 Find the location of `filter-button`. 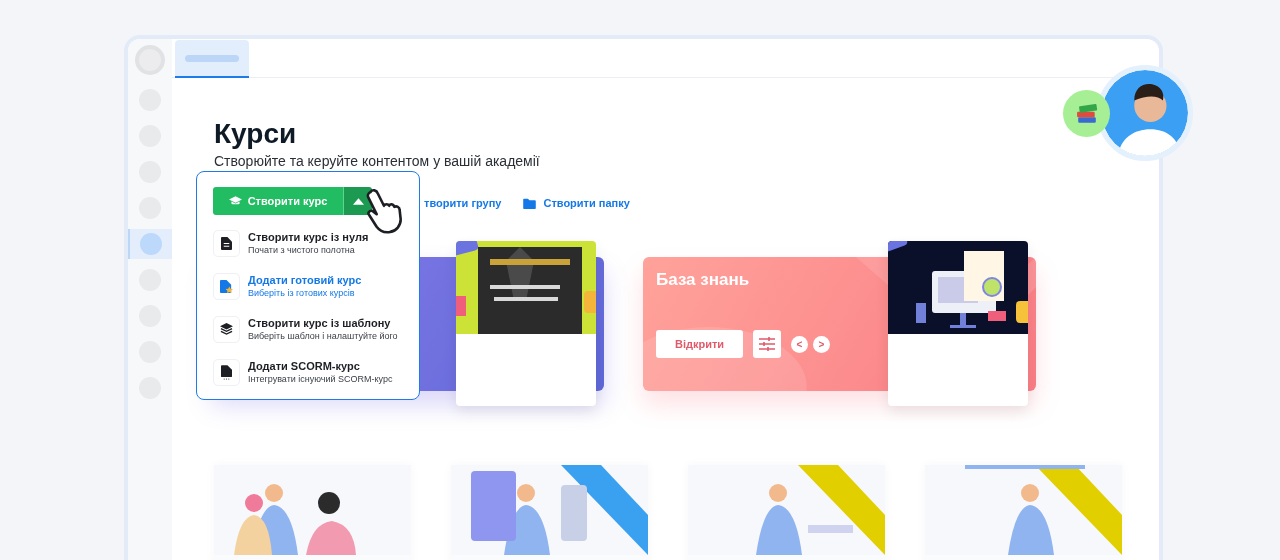

filter-button is located at coordinates (767, 344).